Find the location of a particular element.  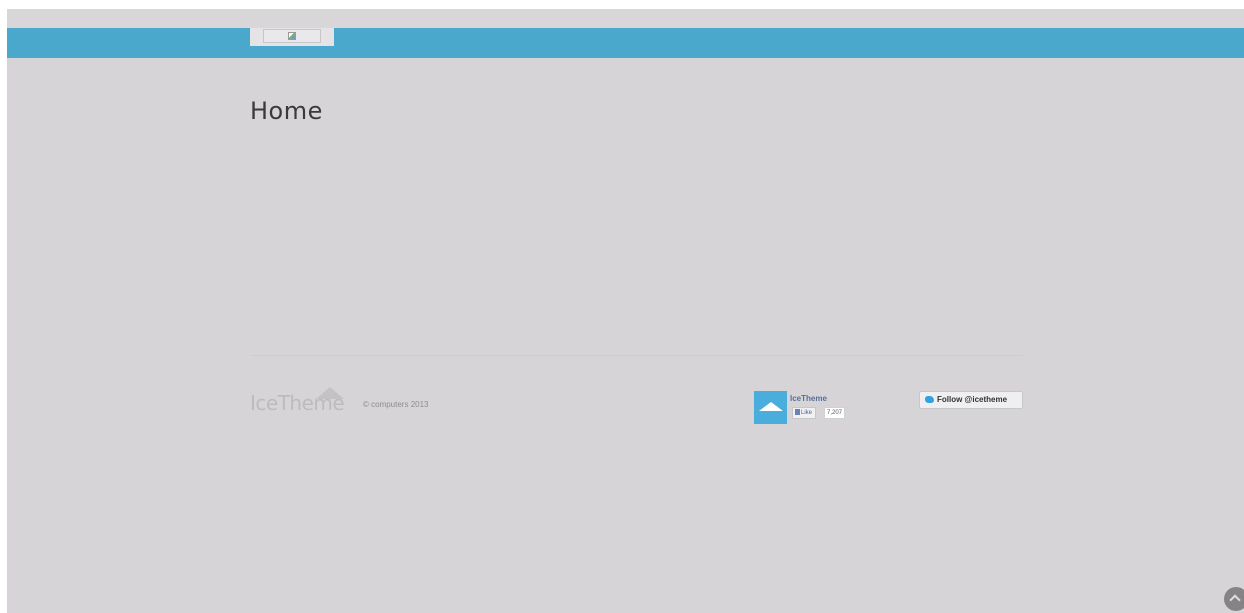

facebook-like-button: Like is located at coordinates (804, 413).